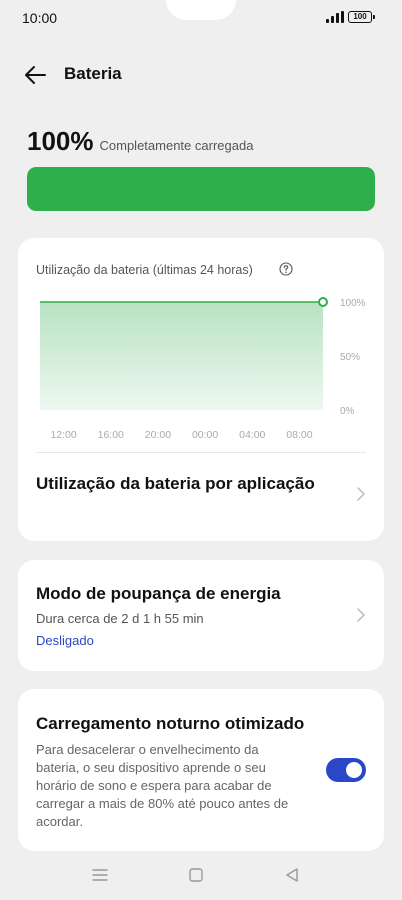  I want to click on battery-level-summary: 100% Completamente carregada, so click(140, 141).